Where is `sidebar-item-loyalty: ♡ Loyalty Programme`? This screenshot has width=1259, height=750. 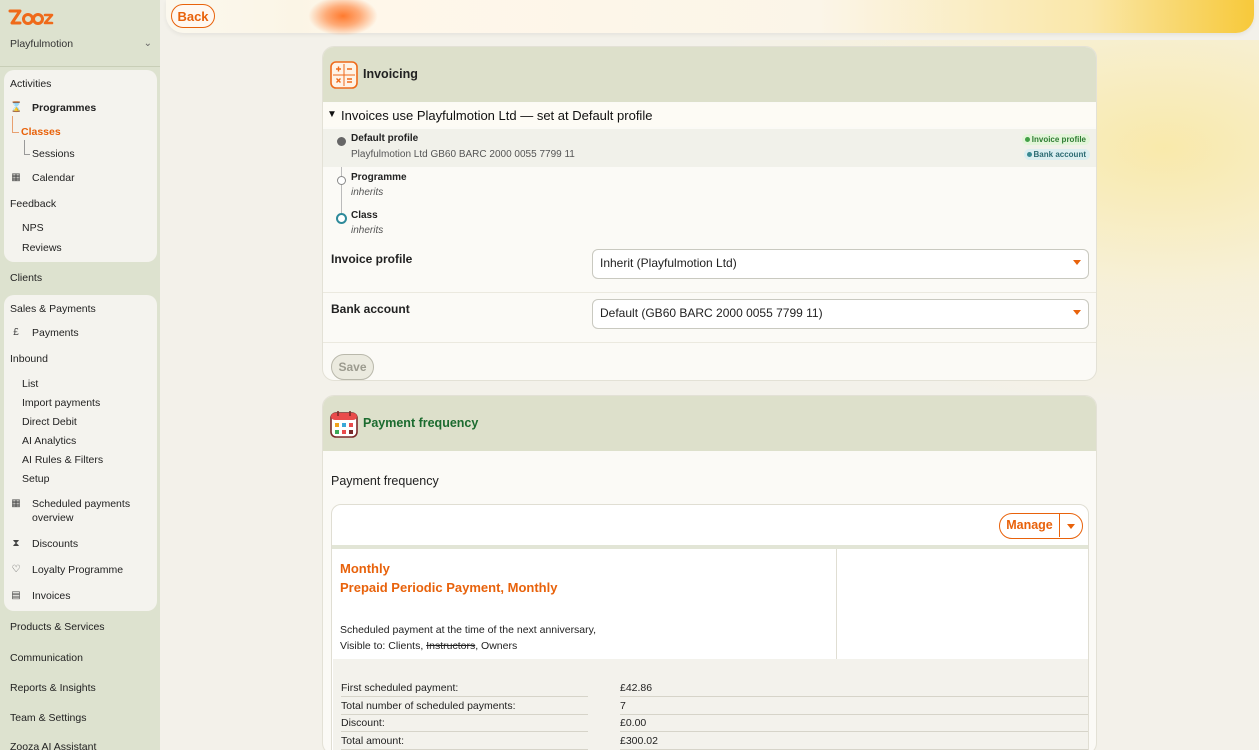 sidebar-item-loyalty: ♡ Loyalty Programme is located at coordinates (68, 570).